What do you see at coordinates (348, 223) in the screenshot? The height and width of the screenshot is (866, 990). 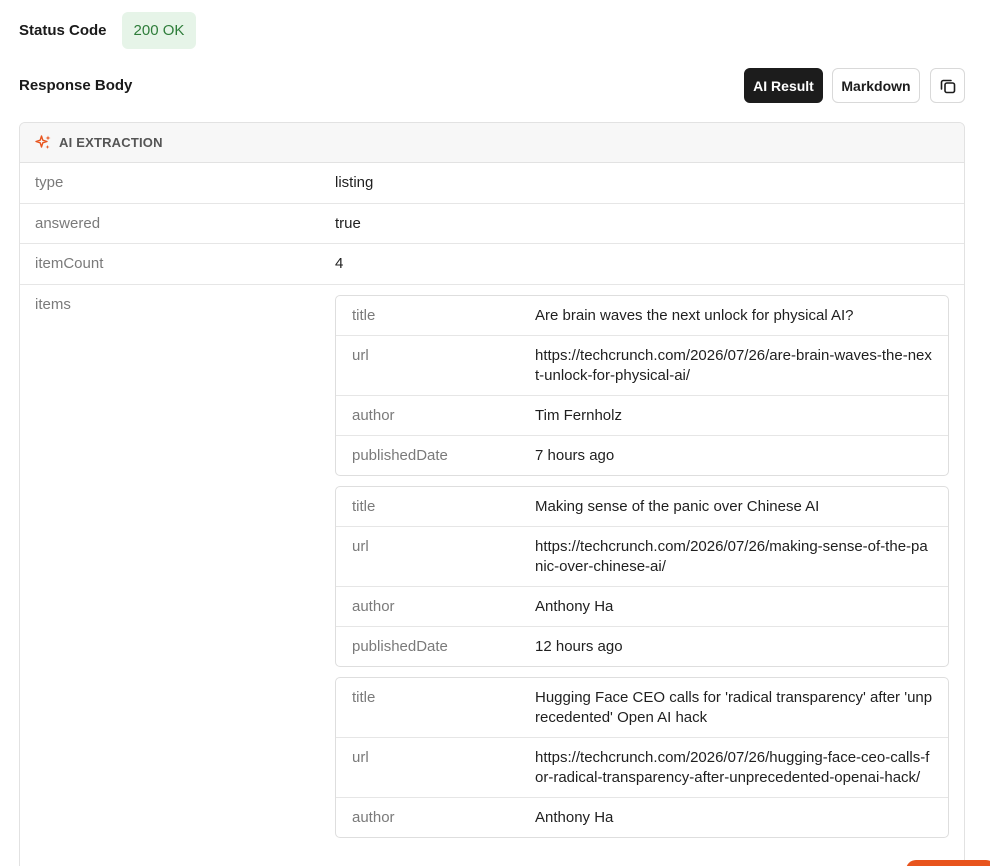 I see `field-value: true` at bounding box center [348, 223].